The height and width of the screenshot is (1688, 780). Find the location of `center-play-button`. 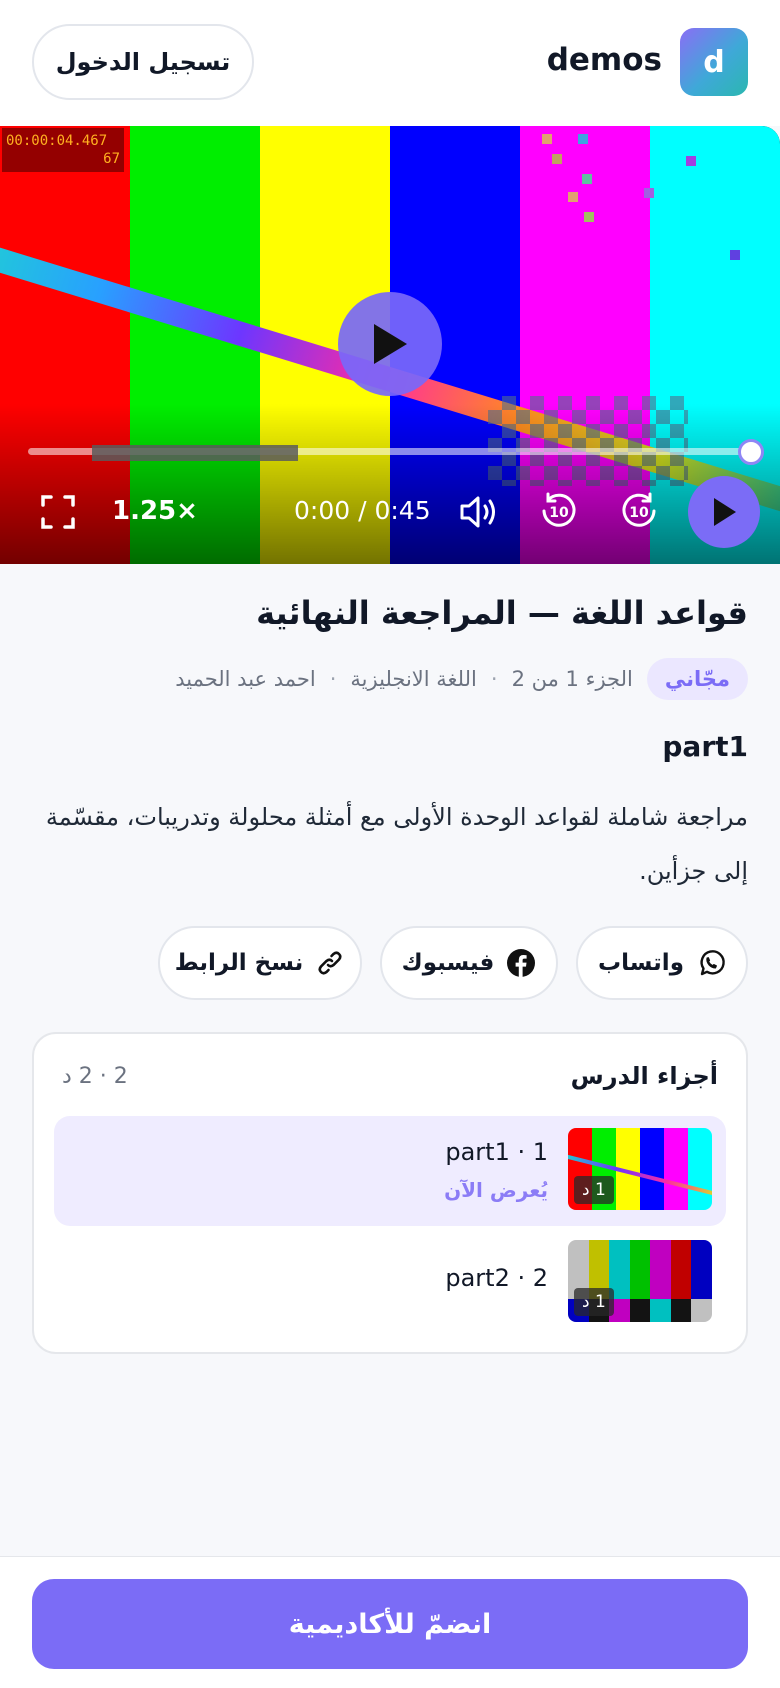

center-play-button is located at coordinates (390, 344).